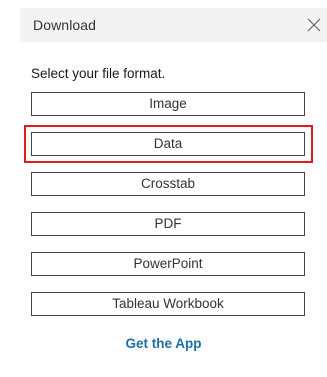  What do you see at coordinates (168, 264) in the screenshot?
I see `powerpoint-format-button: PowerPoint` at bounding box center [168, 264].